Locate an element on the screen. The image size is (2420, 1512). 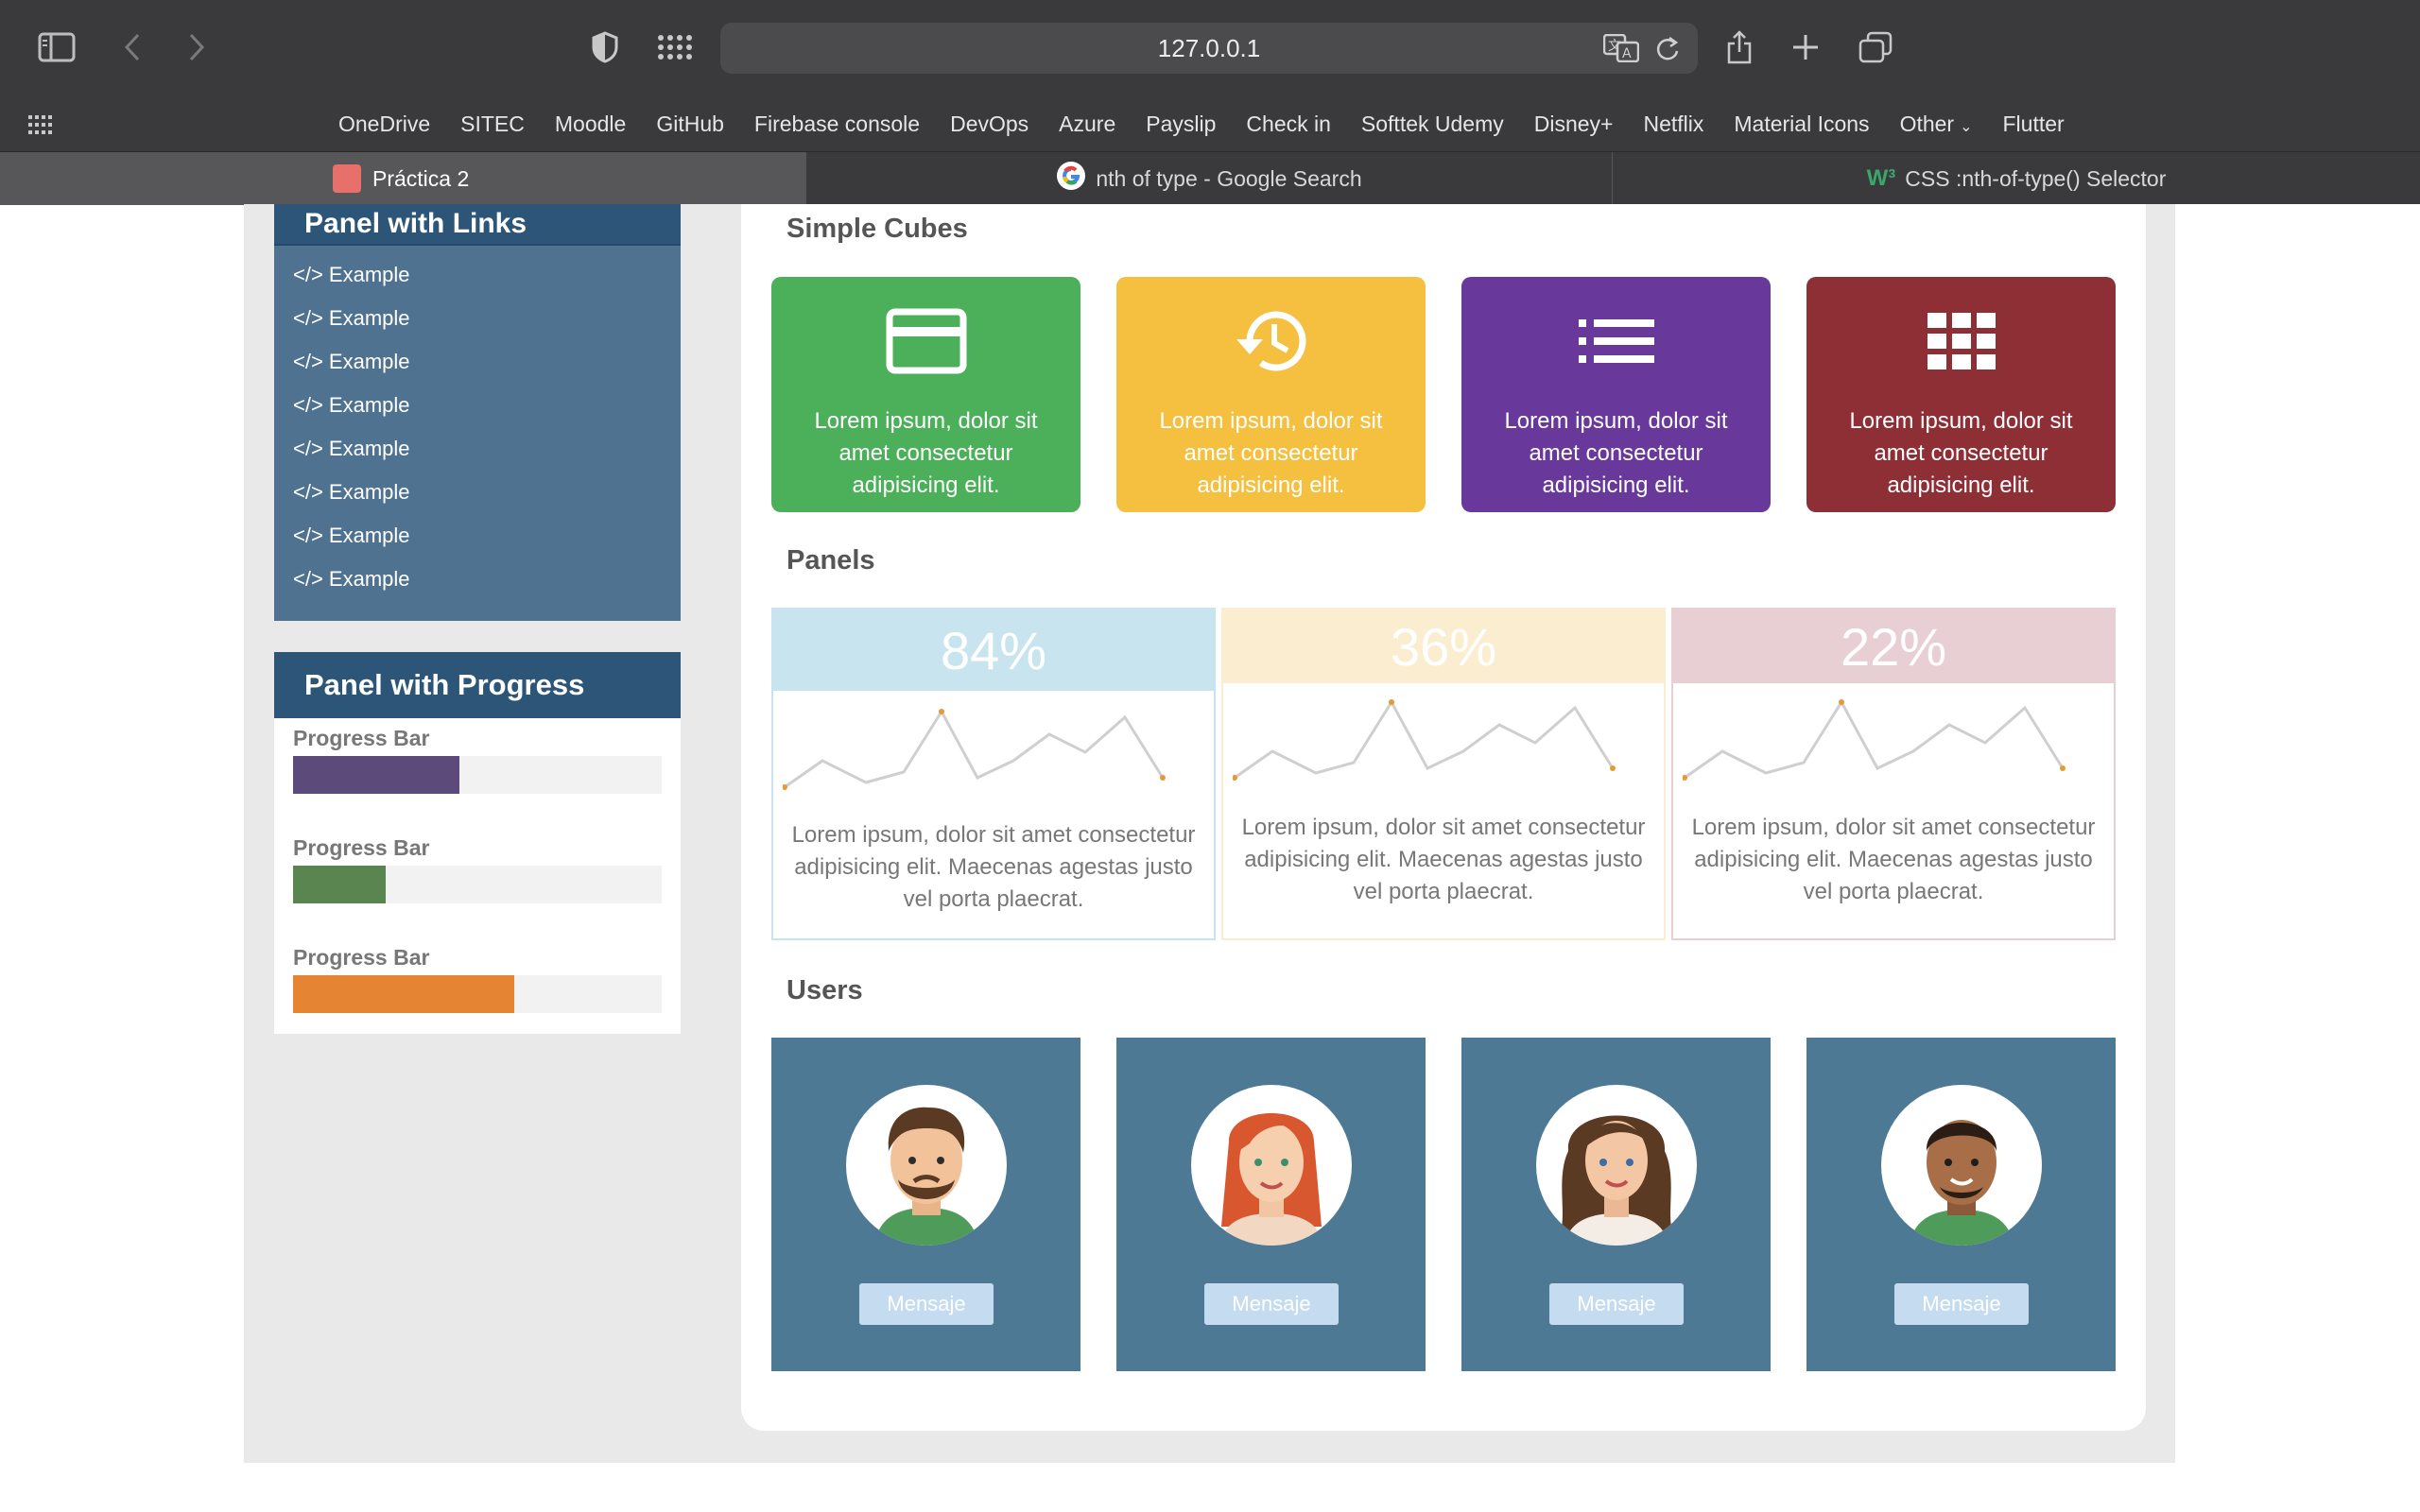
stat-panel-value: 36% is located at coordinates (1443, 646).